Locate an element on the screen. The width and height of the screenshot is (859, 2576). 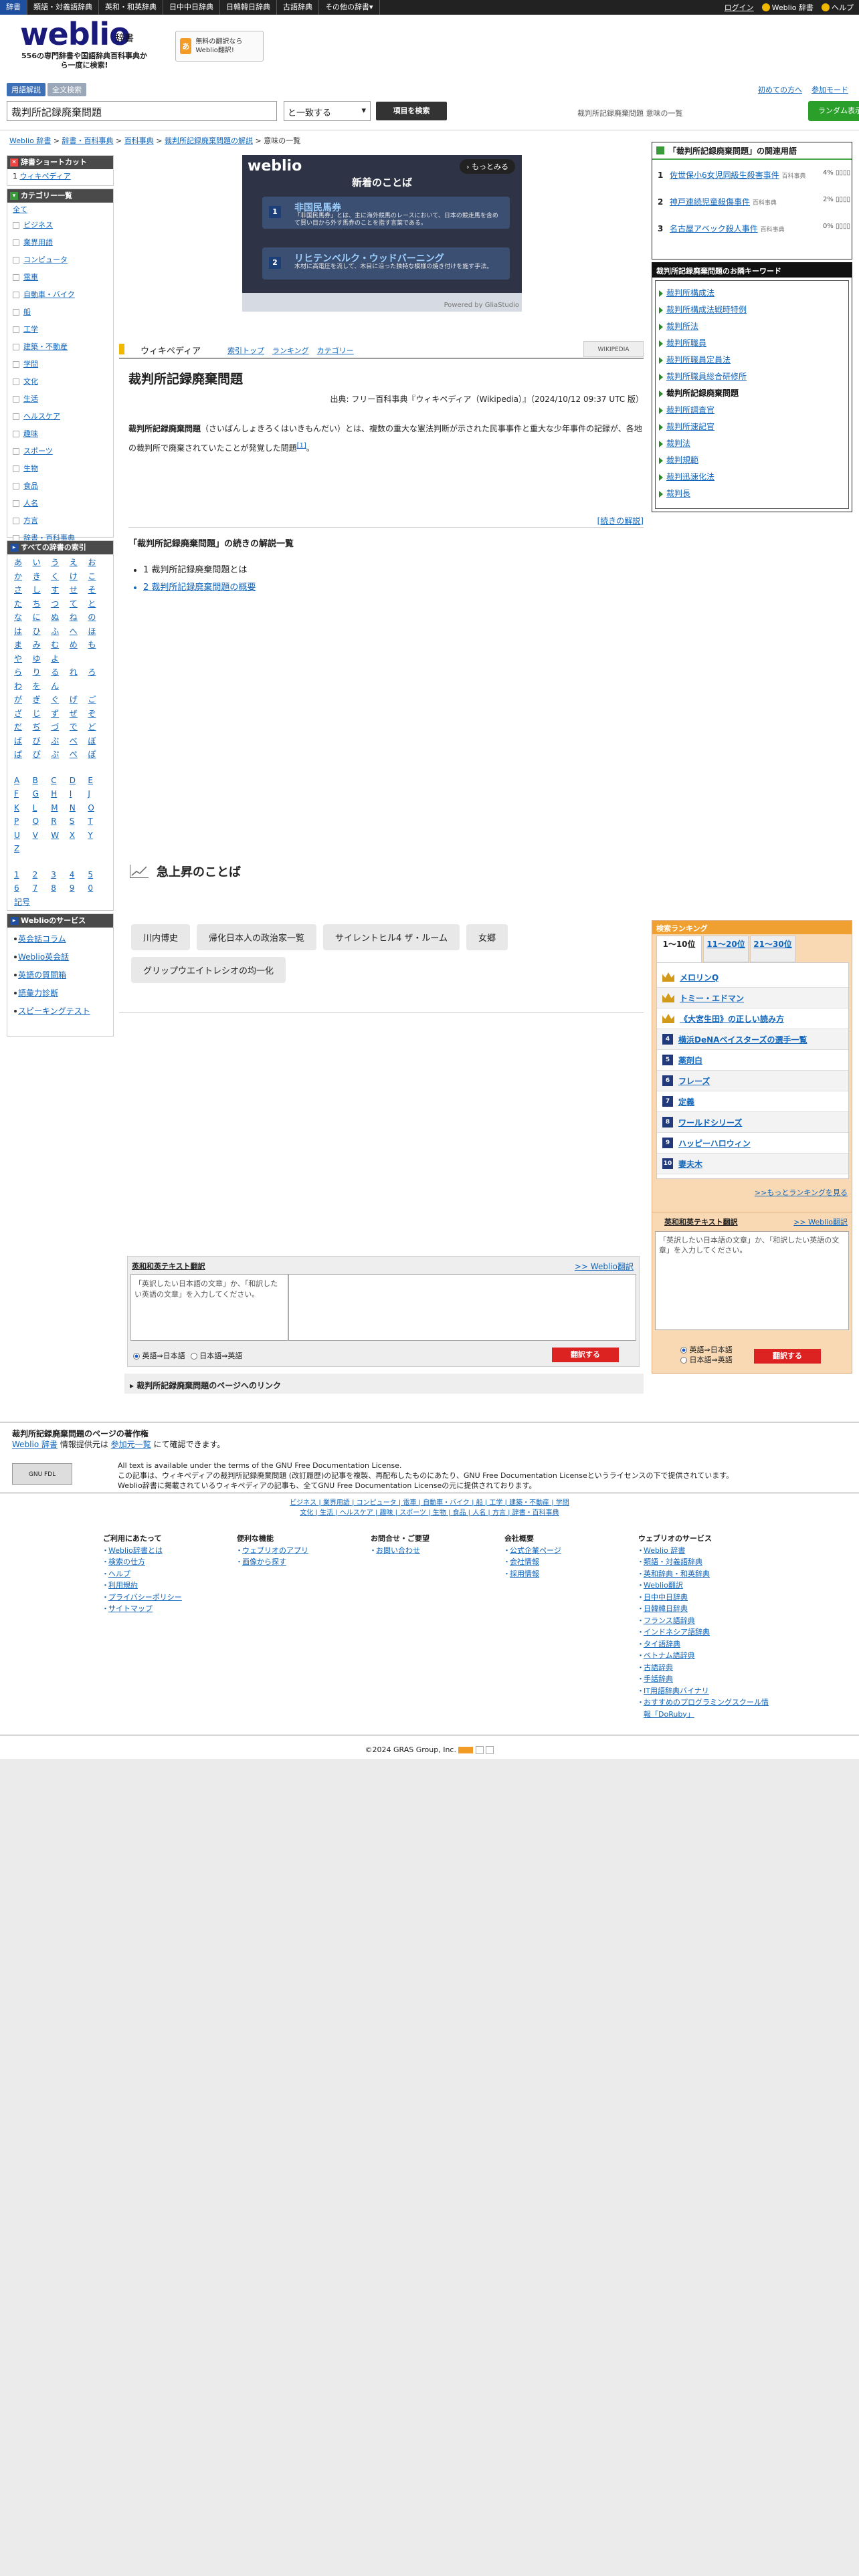
category-item: 方言 is located at coordinates (60, 521).